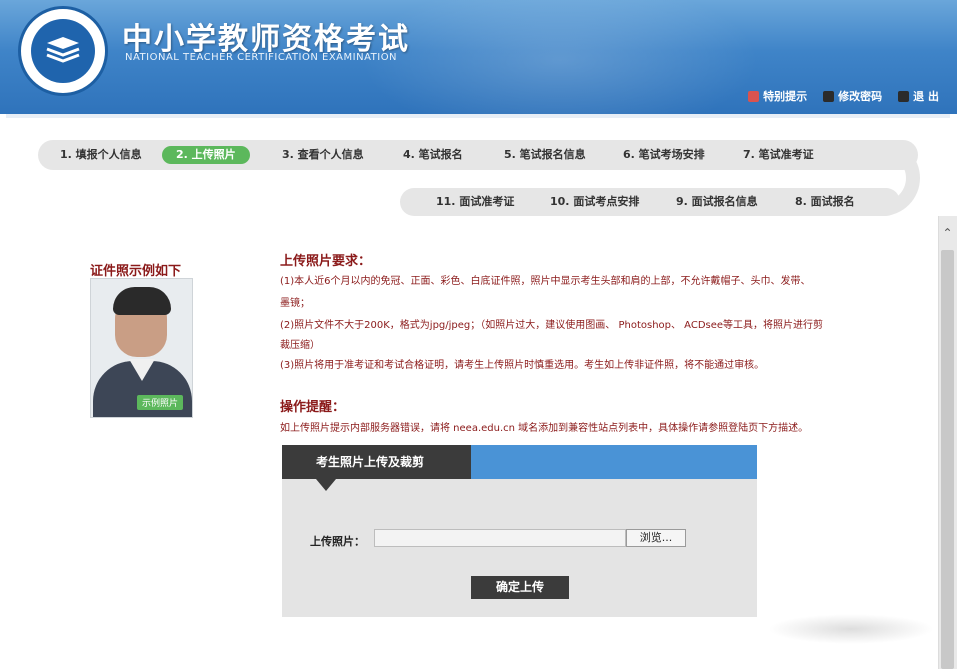  What do you see at coordinates (594, 202) in the screenshot?
I see `step-interview-site: 10. 面试考点安排` at bounding box center [594, 202].